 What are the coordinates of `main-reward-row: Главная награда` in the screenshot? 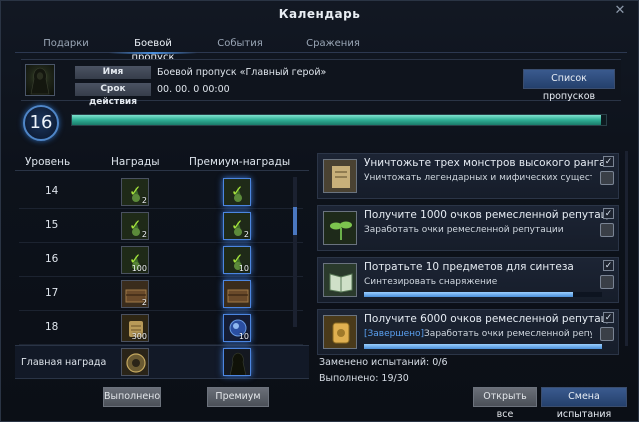 It's located at (162, 362).